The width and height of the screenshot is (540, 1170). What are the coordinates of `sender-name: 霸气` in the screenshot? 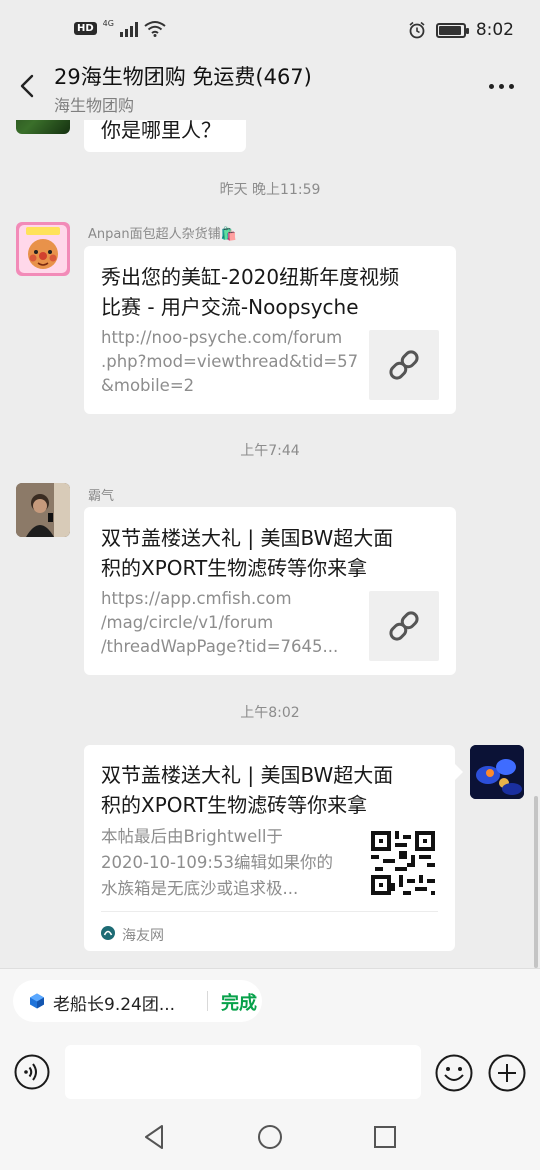 It's located at (101, 496).